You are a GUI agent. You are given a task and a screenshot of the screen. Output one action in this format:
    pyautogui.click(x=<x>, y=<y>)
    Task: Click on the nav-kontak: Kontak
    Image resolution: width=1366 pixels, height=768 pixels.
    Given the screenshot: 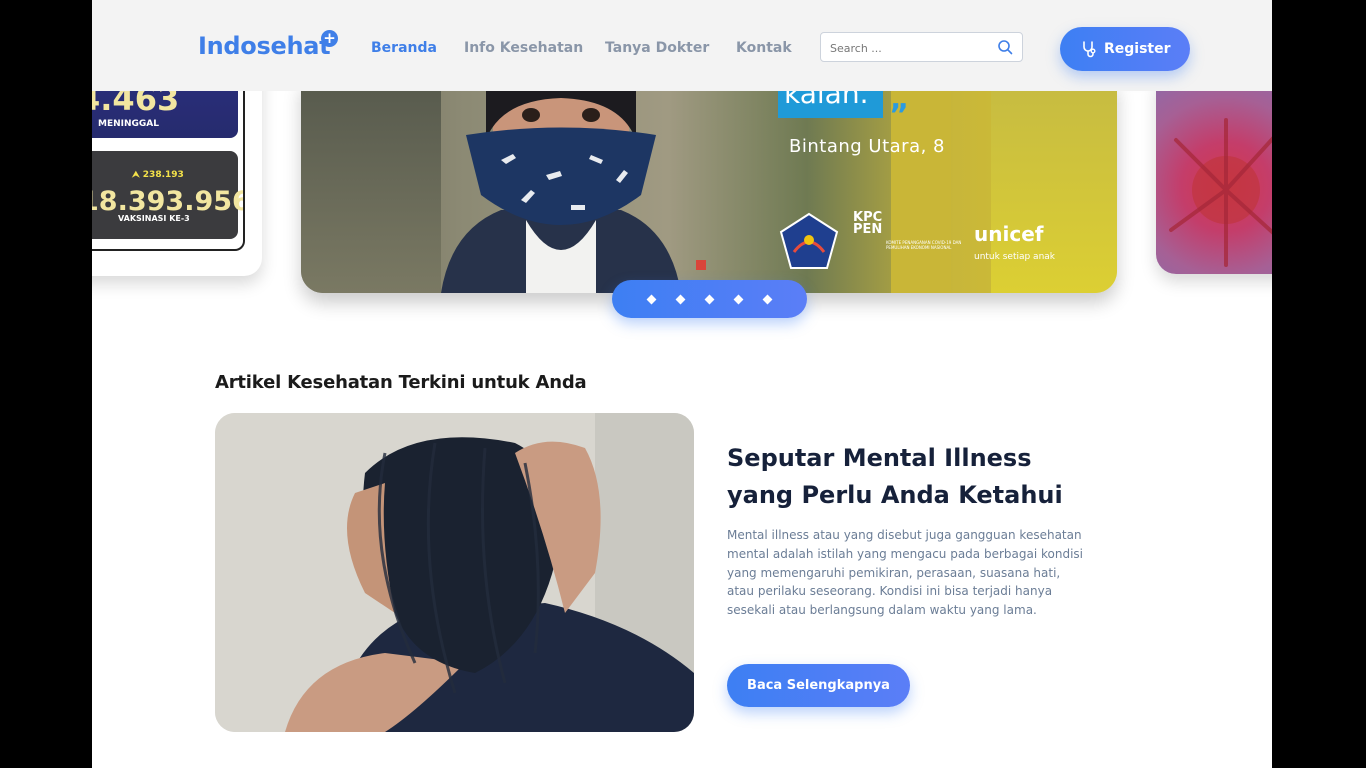 What is the action you would take?
    pyautogui.click(x=764, y=48)
    